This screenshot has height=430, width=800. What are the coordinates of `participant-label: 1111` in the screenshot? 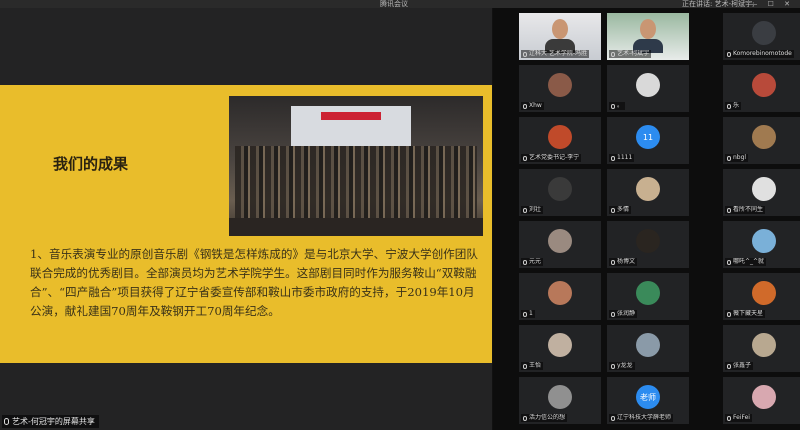 It's located at (622, 158).